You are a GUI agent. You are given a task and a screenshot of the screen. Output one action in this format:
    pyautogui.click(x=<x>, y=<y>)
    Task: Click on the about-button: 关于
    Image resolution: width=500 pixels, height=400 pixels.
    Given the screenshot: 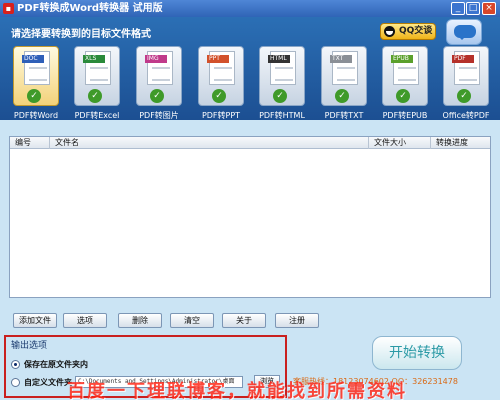 What is the action you would take?
    pyautogui.click(x=244, y=320)
    